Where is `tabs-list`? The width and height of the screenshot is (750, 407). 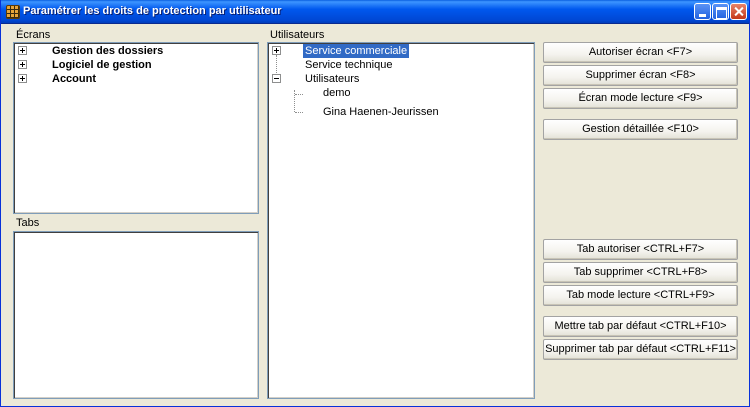
tabs-list is located at coordinates (136, 315).